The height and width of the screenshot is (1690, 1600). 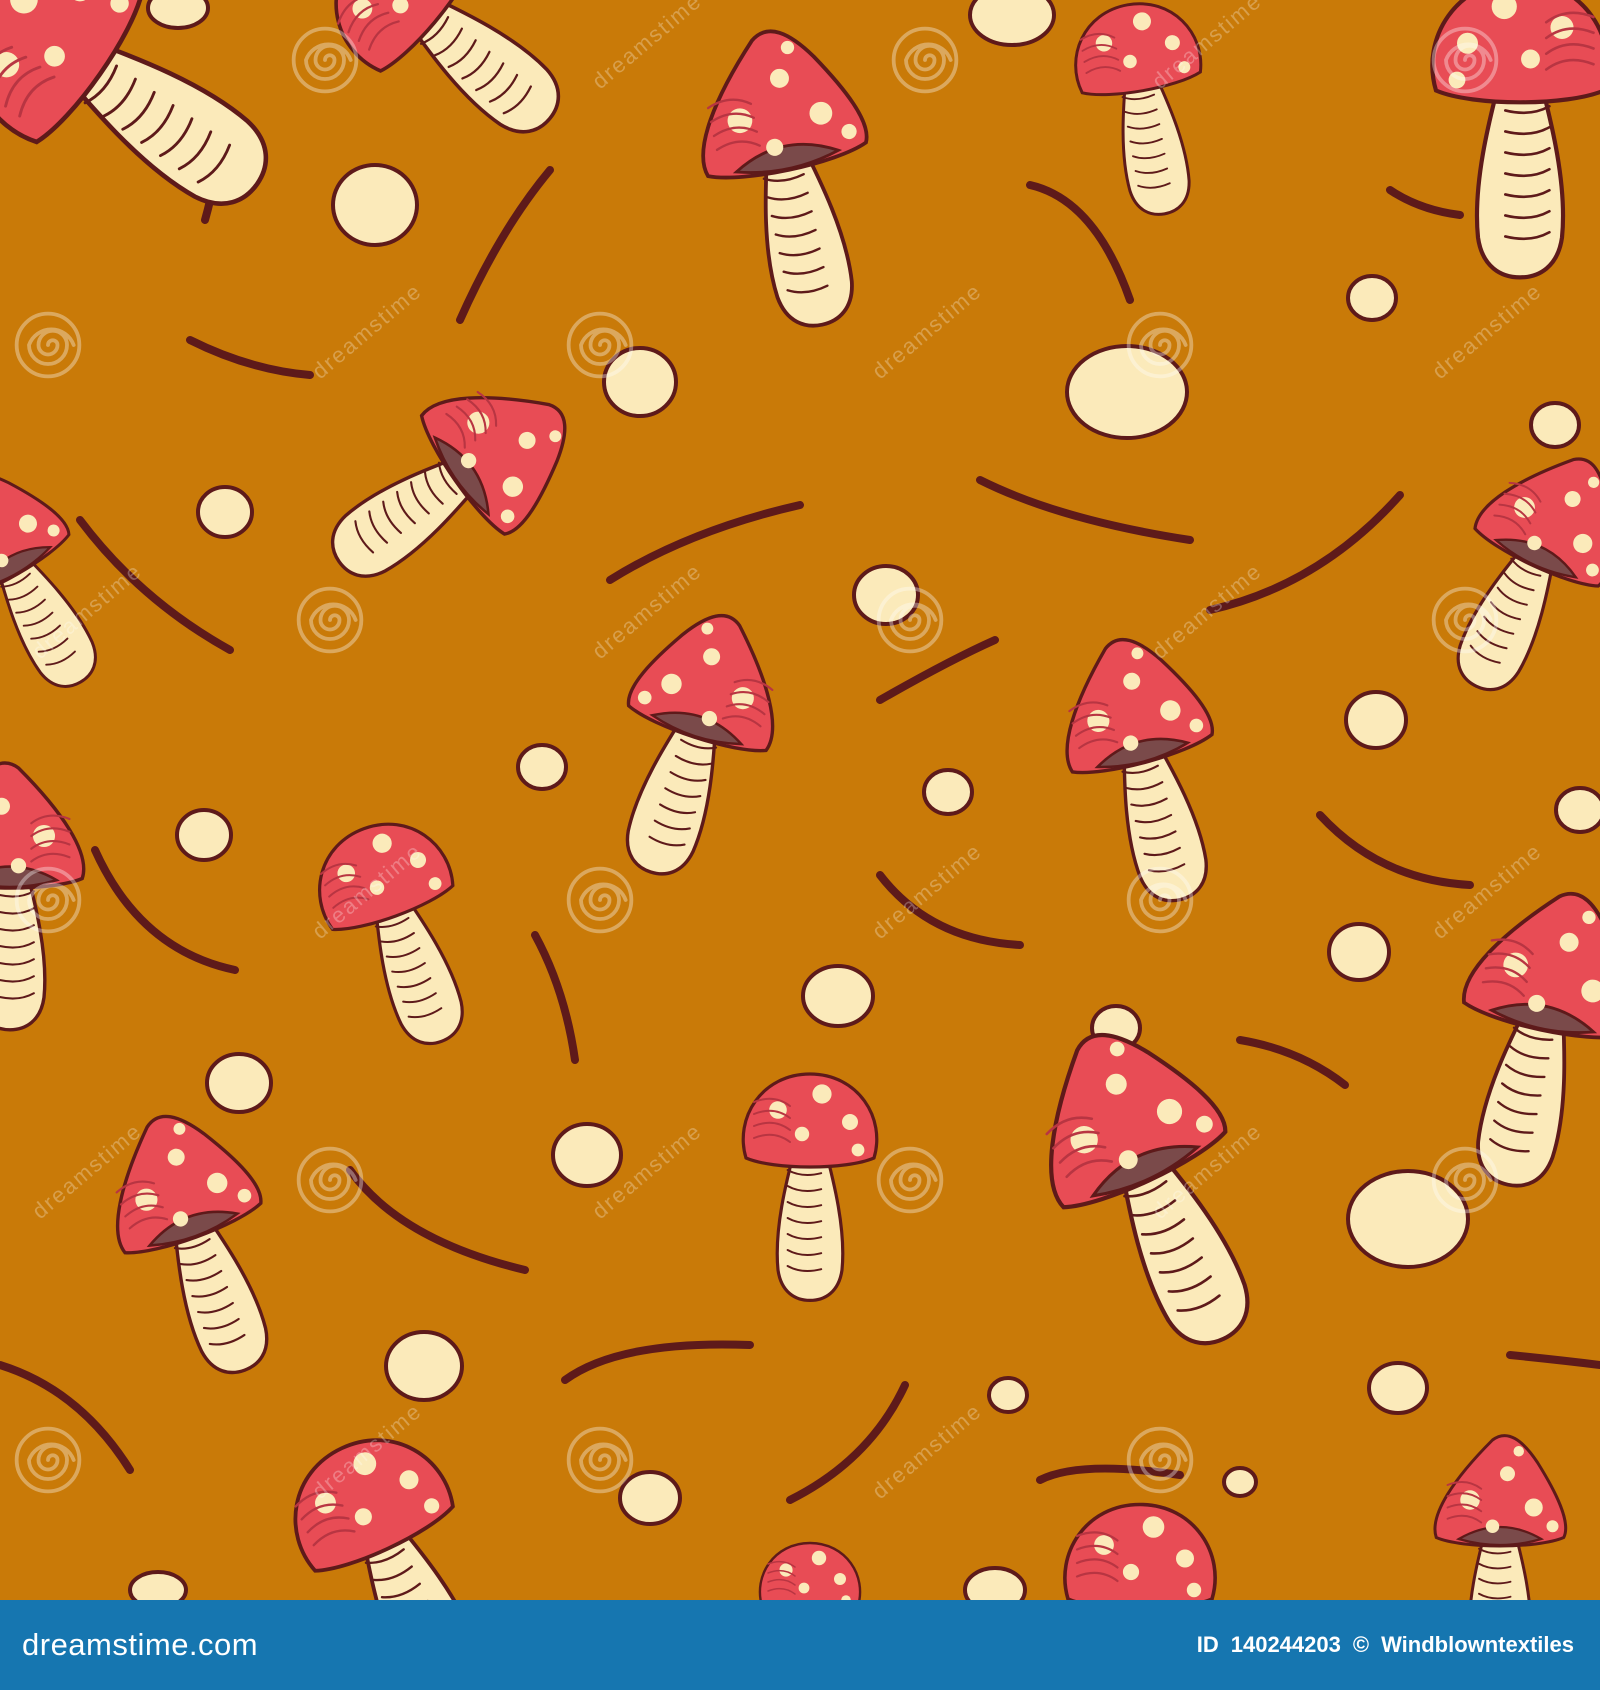 I want to click on image-credit: ID 140244203 © Windblowntextiles, so click(x=1385, y=1645).